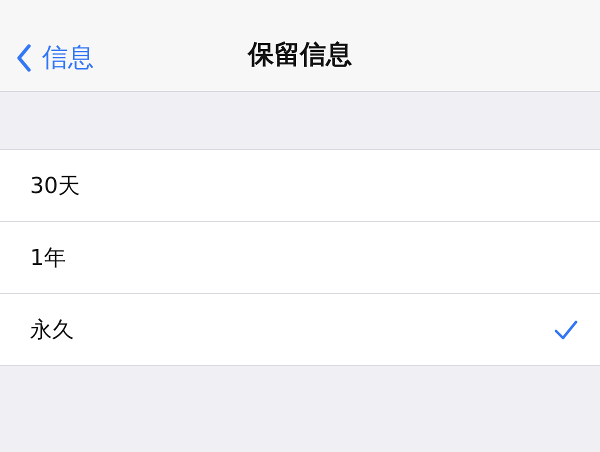 Image resolution: width=600 pixels, height=452 pixels. What do you see at coordinates (300, 55) in the screenshot?
I see `page-title: 保留信息` at bounding box center [300, 55].